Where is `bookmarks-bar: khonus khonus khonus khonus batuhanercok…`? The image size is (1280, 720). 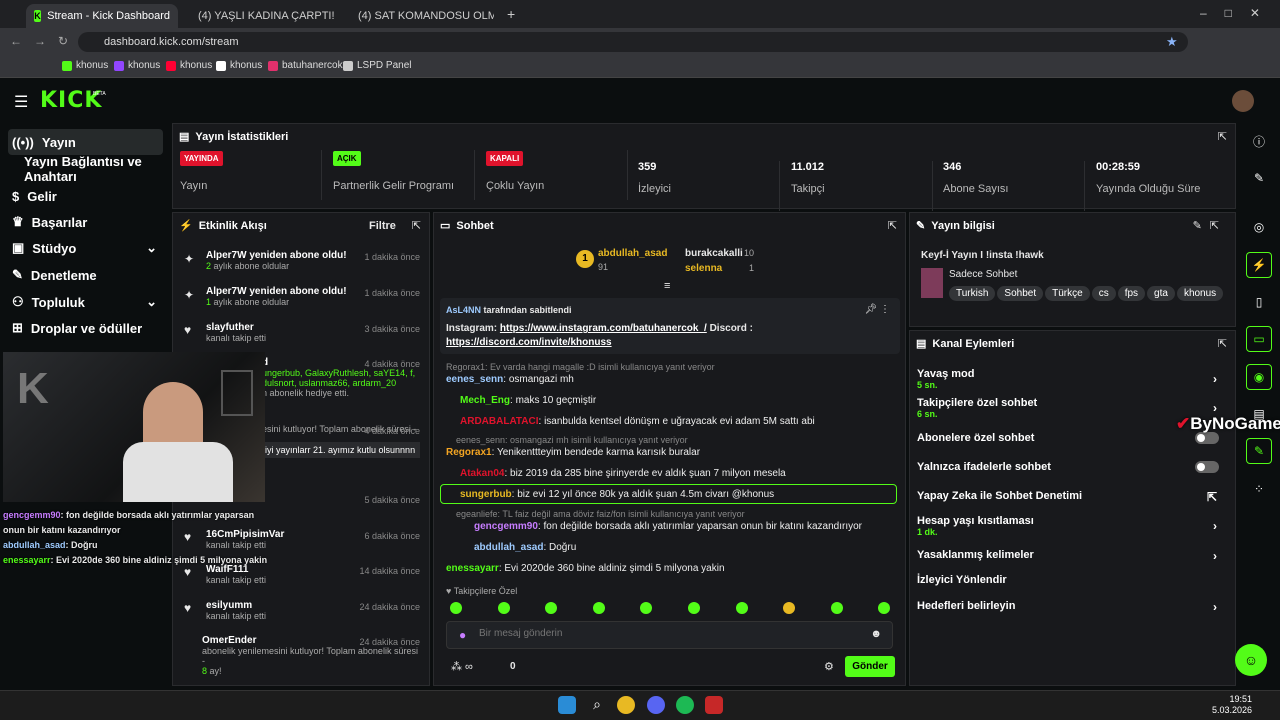 bookmarks-bar: khonus khonus khonus khonus batuhanercok… is located at coordinates (640, 67).